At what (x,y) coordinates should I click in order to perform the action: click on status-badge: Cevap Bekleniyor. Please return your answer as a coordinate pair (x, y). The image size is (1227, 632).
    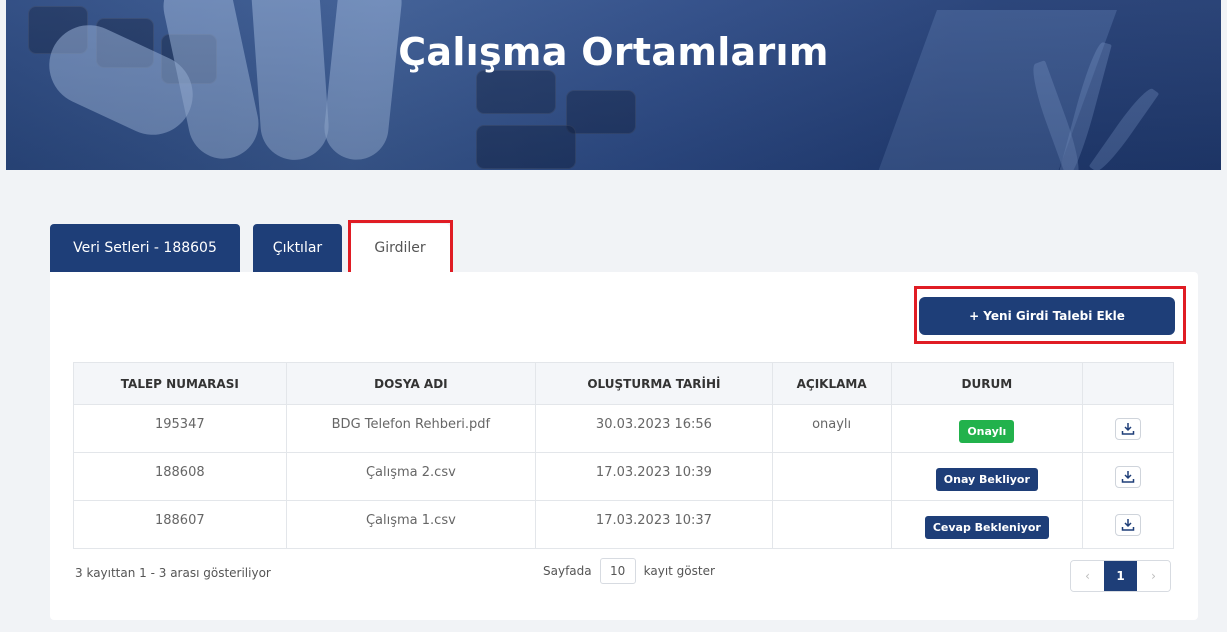
    Looking at the image, I should click on (986, 527).